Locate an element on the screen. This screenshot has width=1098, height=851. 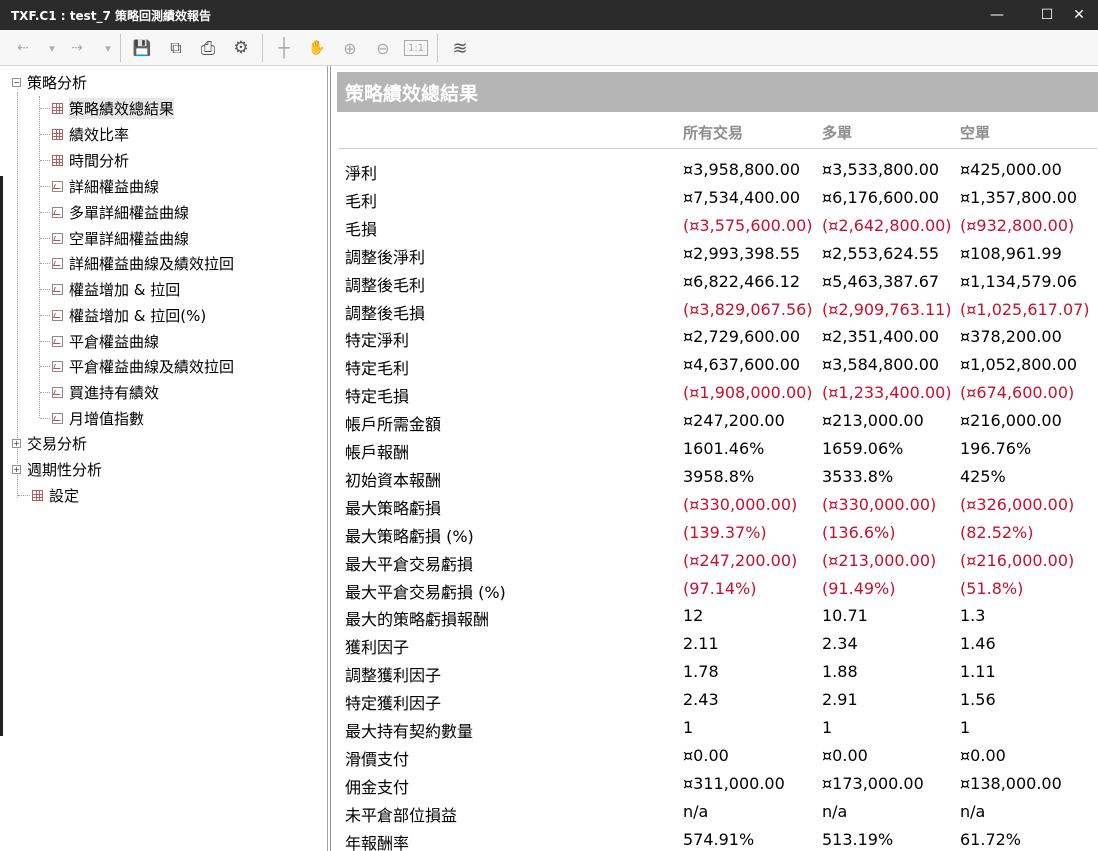
row-label: 淨利 is located at coordinates (361, 173).